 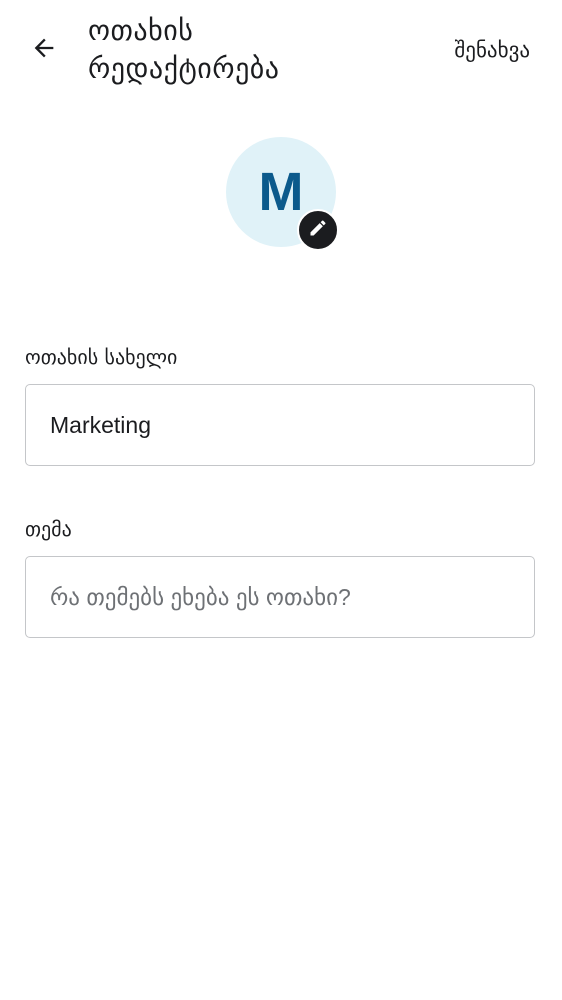 I want to click on back-button, so click(x=44, y=50).